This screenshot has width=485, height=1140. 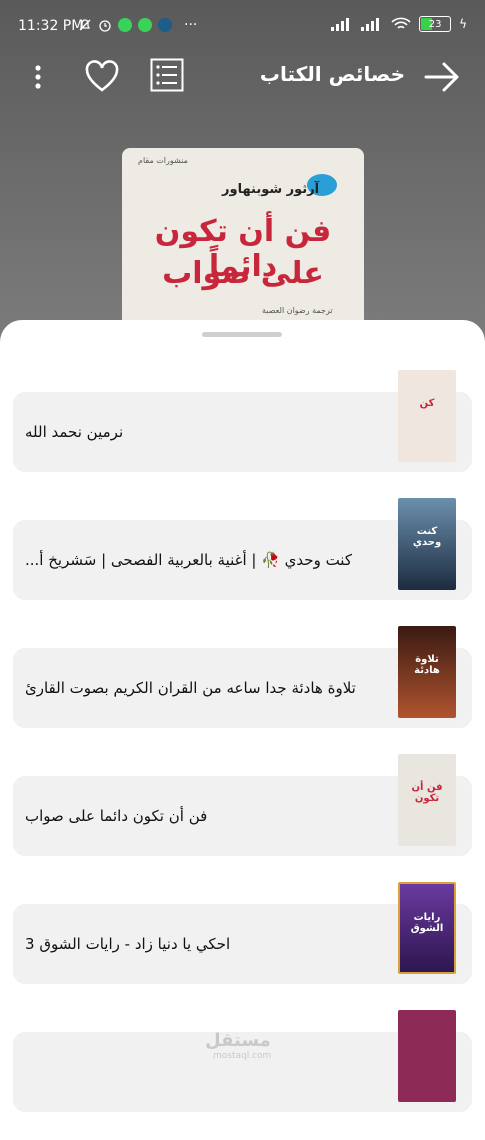 What do you see at coordinates (463, 24) in the screenshot?
I see `charging-icon: ϟ` at bounding box center [463, 24].